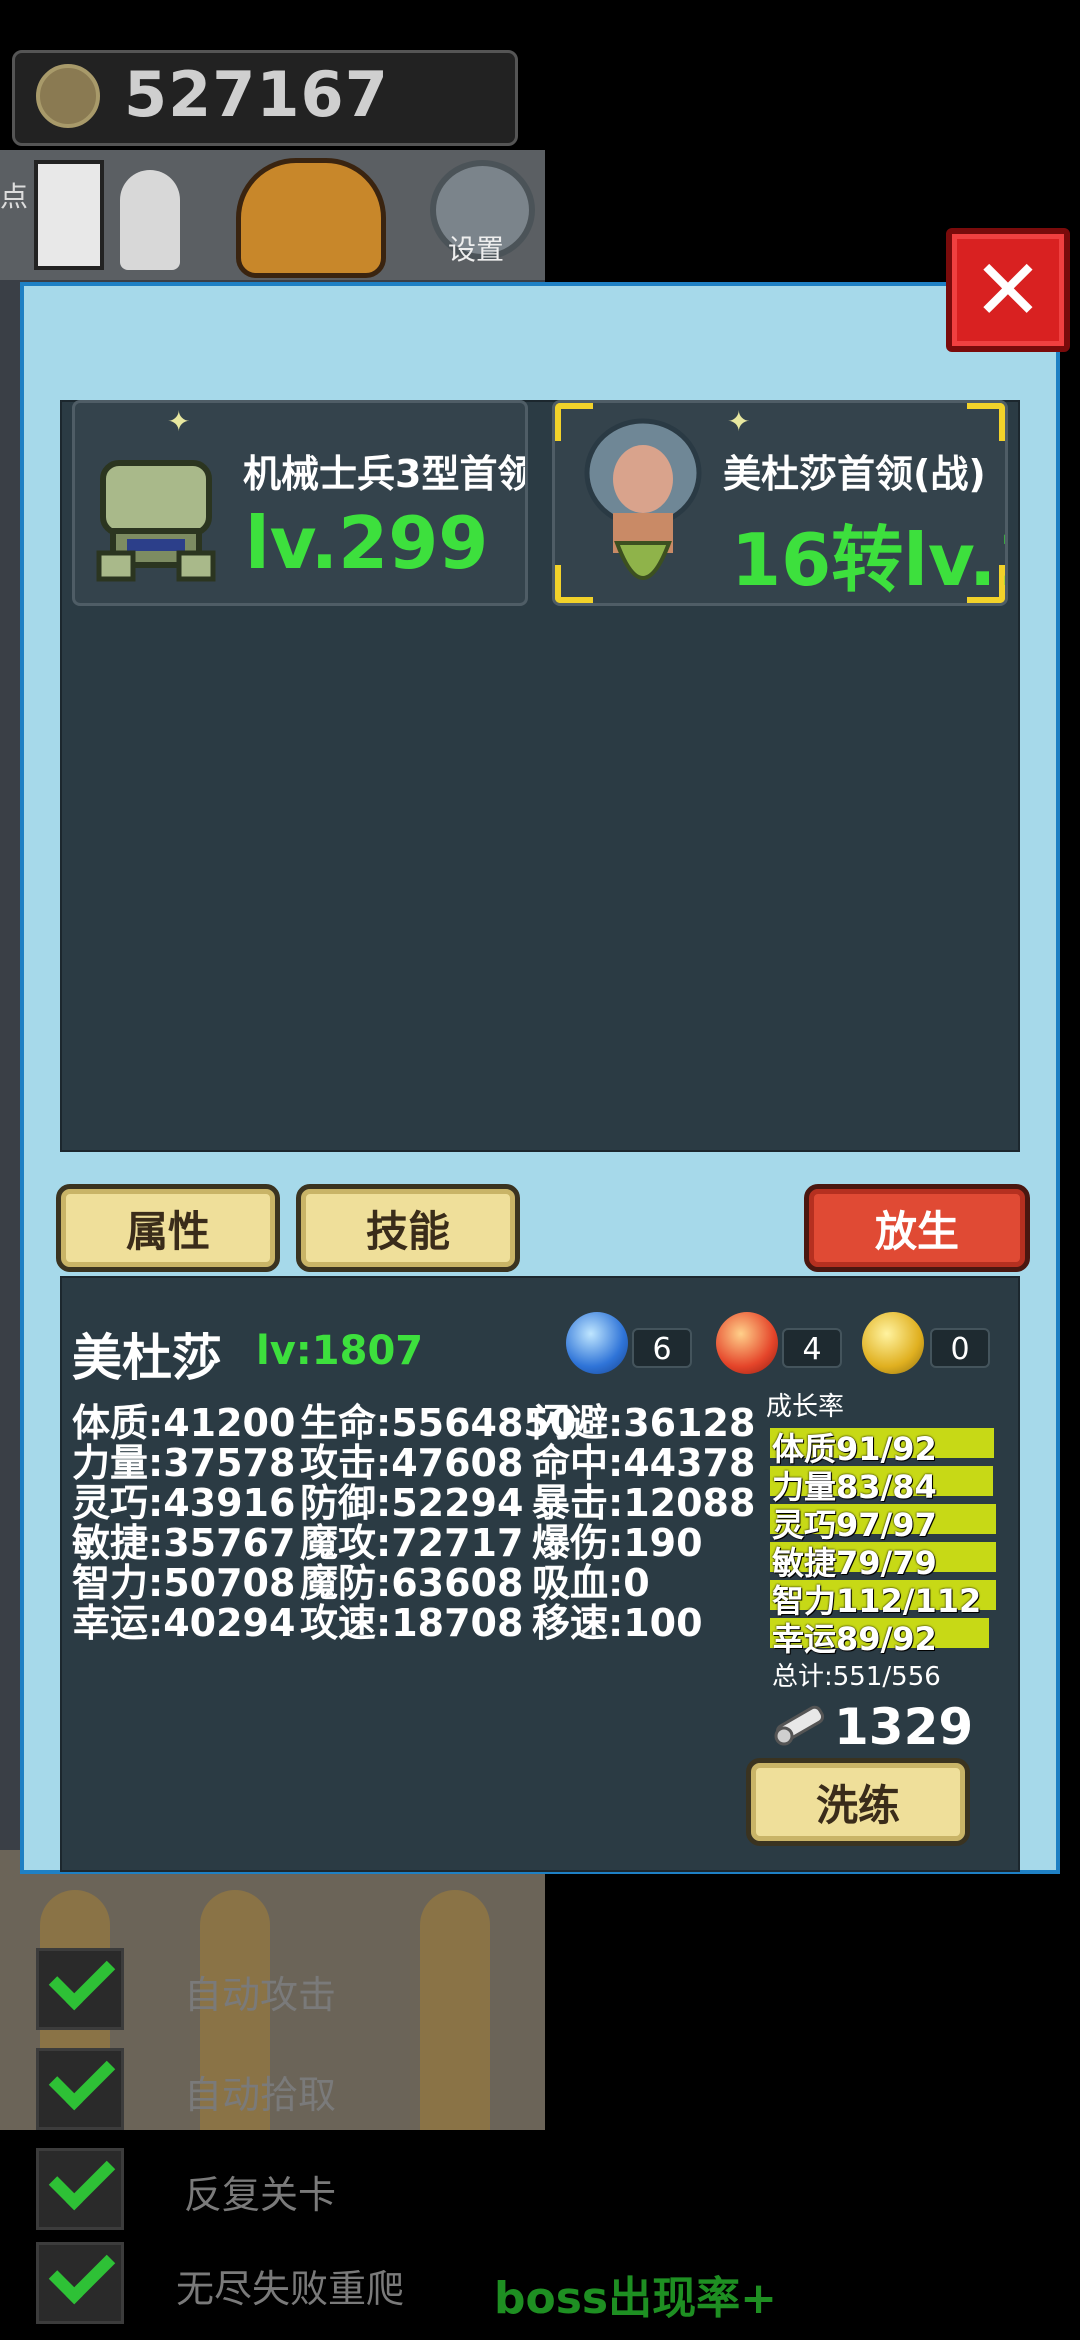  What do you see at coordinates (644, 1463) in the screenshot?
I see `stat-value: 命中:44378` at bounding box center [644, 1463].